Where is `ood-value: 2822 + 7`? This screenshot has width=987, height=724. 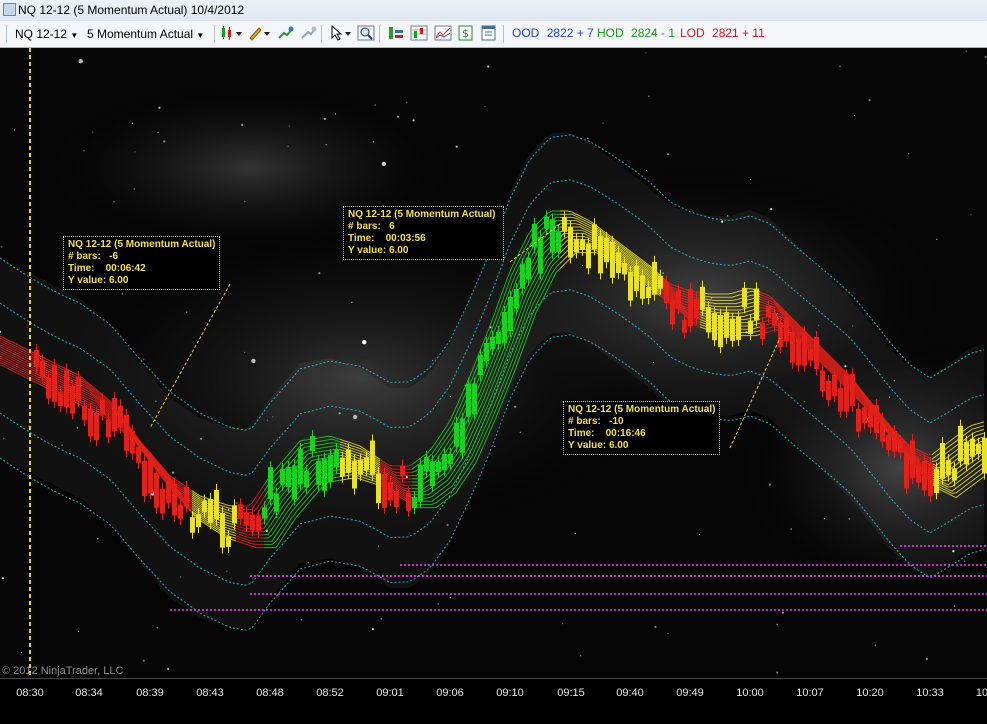
ood-value: 2822 + 7 is located at coordinates (570, 33).